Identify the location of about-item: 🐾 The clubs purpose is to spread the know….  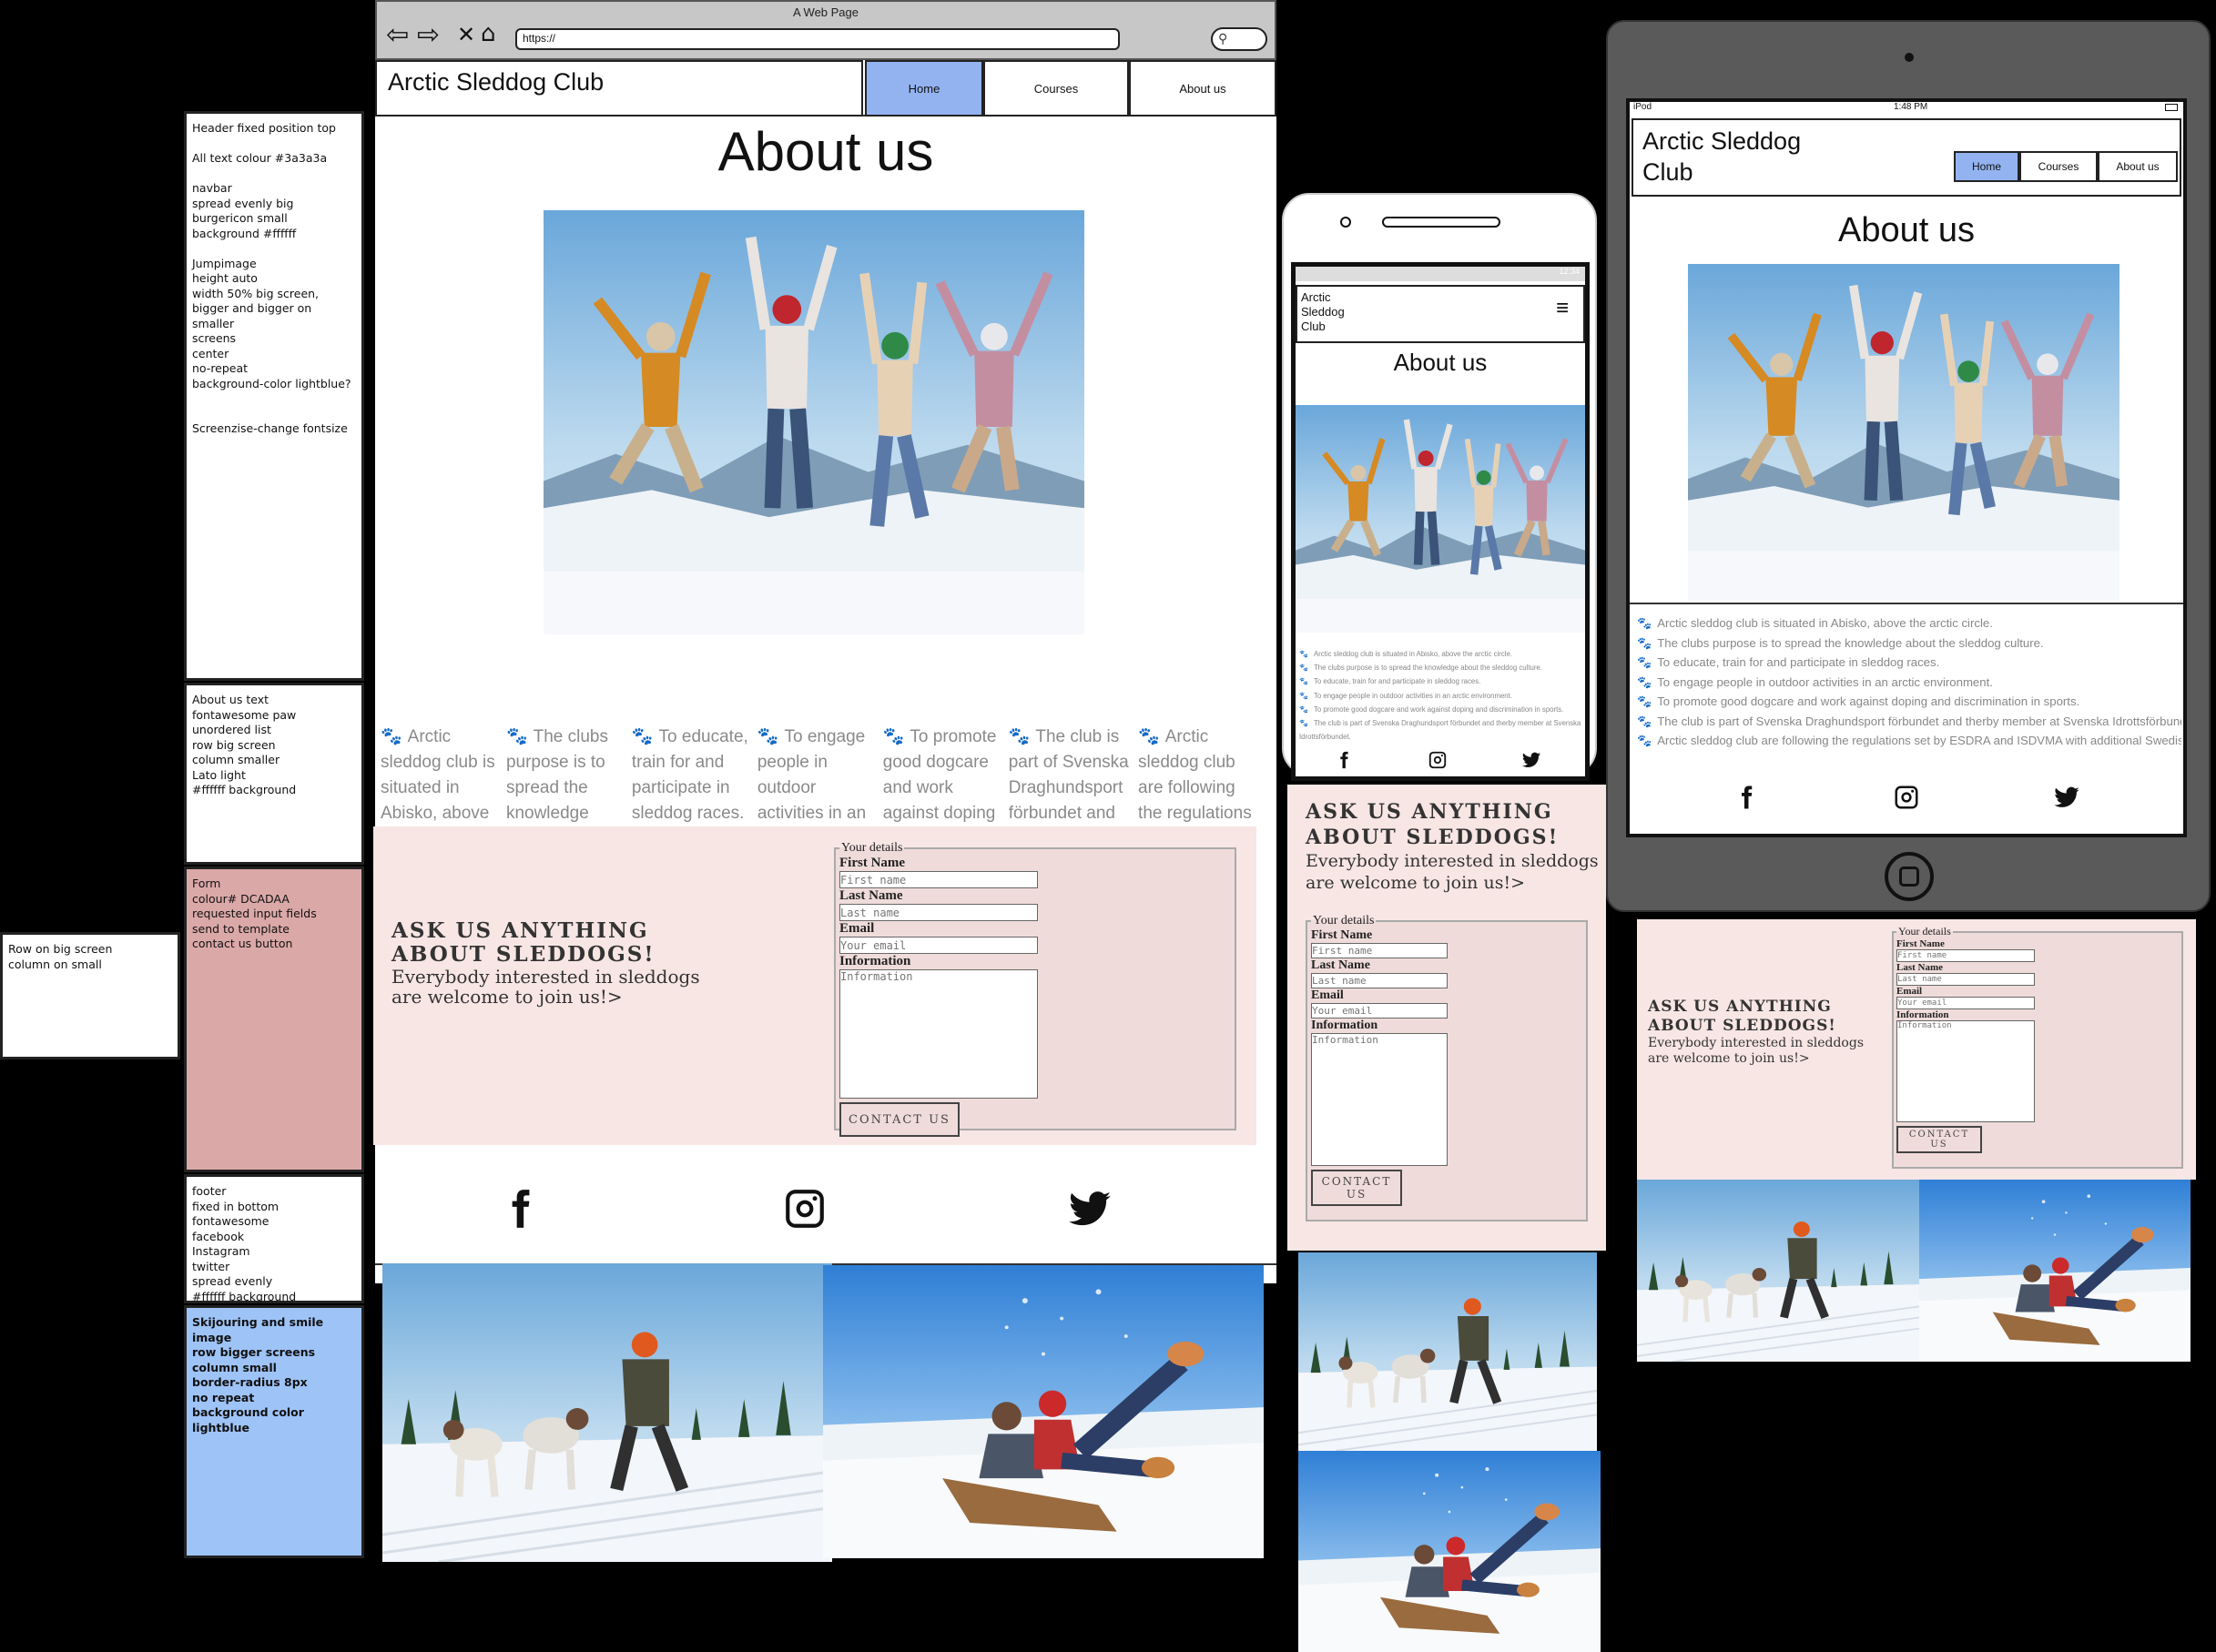
(1840, 642).